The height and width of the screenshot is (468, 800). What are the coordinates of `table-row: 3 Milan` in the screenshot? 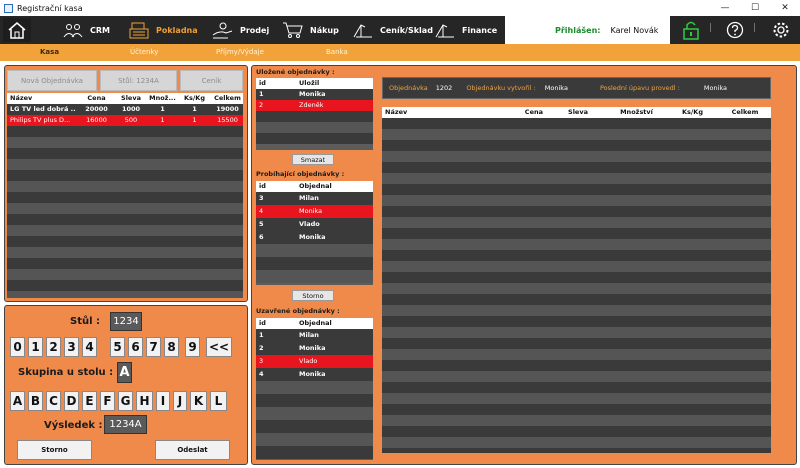 It's located at (314, 198).